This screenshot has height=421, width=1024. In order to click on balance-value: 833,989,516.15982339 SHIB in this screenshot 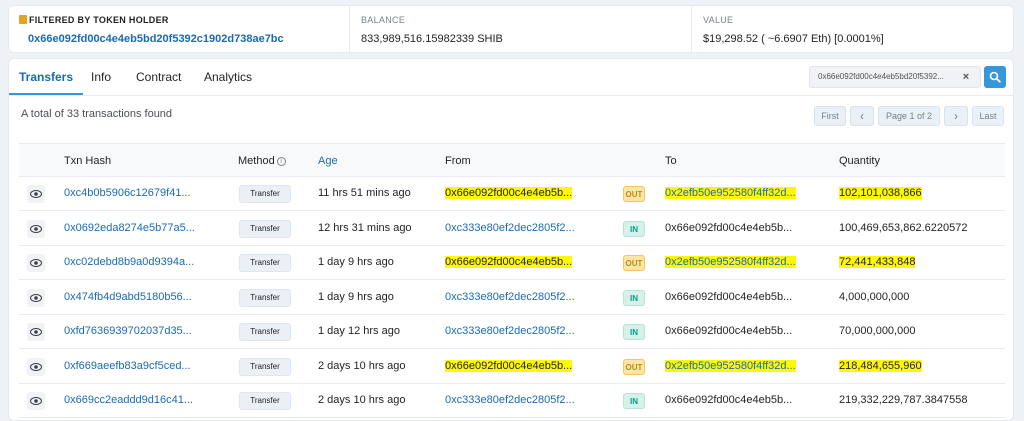, I will do `click(432, 39)`.